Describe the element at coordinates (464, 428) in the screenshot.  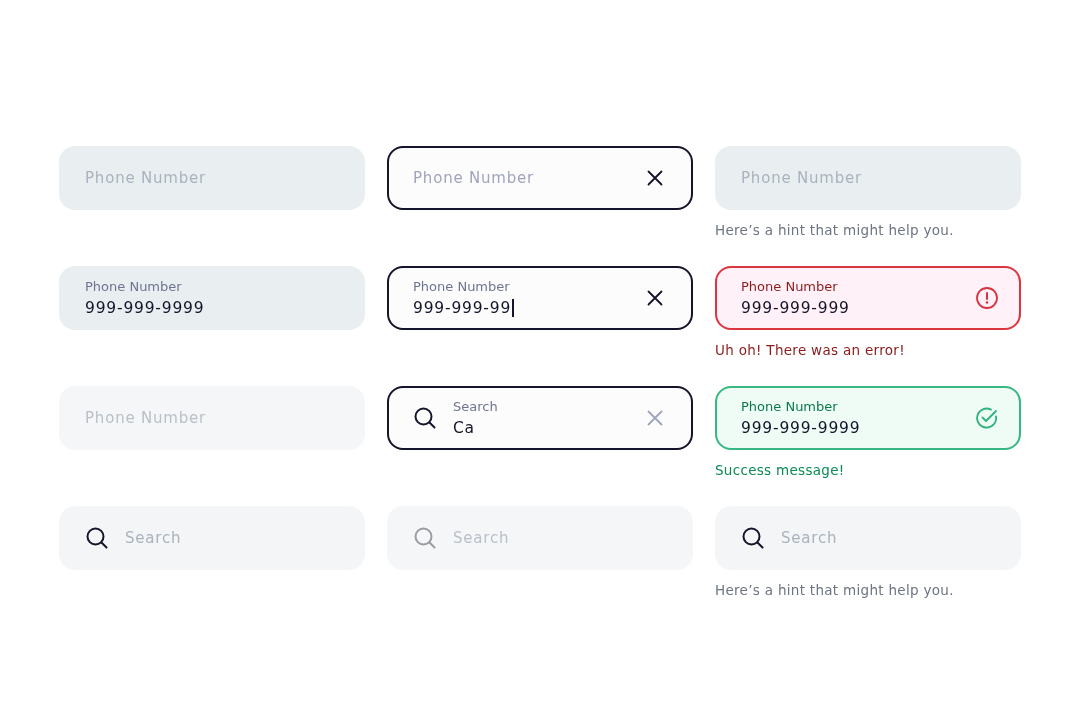
I see `field-value: Ca` at that location.